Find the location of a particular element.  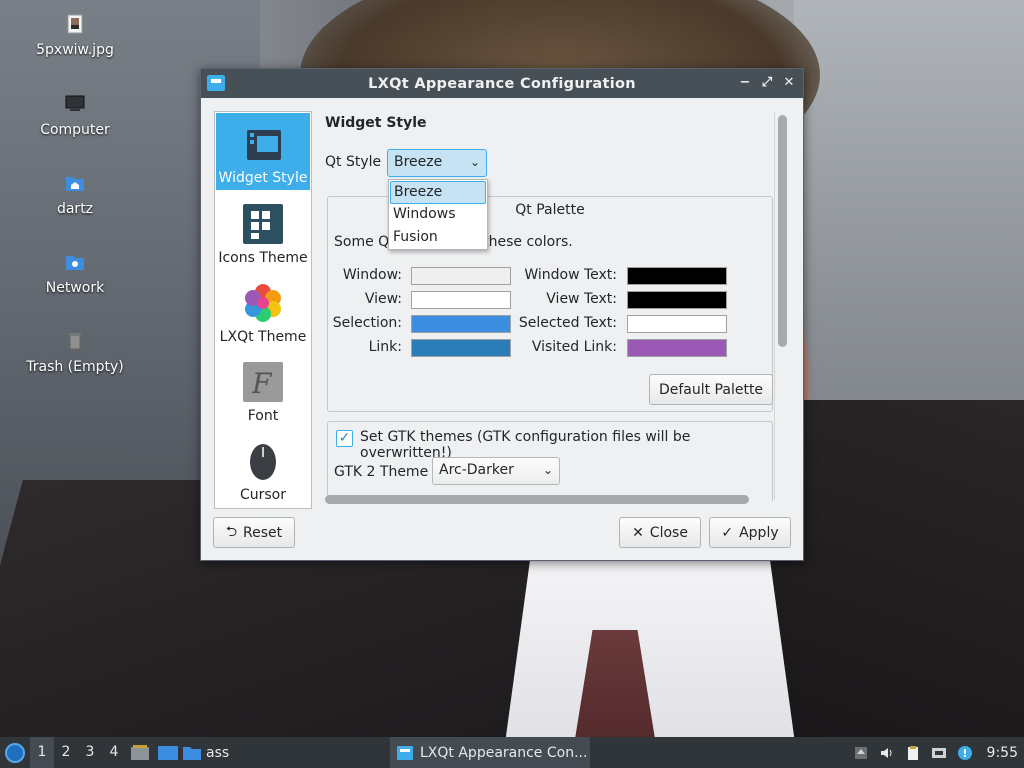

folder-launcher: ass is located at coordinates (205, 753).